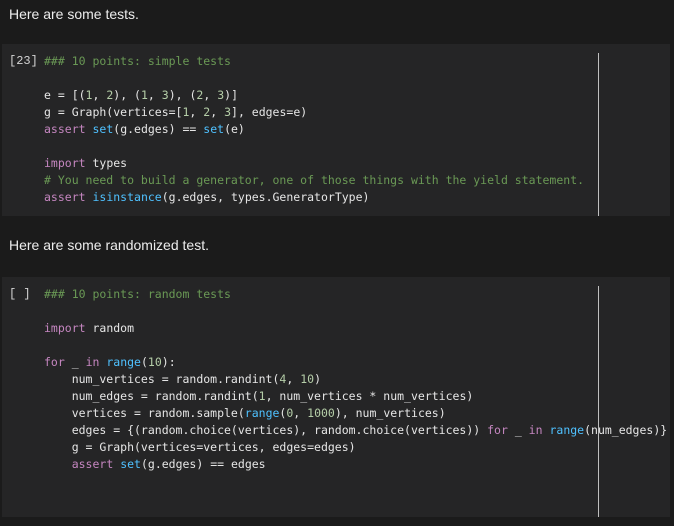 The image size is (674, 526). Describe the element at coordinates (110, 328) in the screenshot. I see `code-token: random` at that location.